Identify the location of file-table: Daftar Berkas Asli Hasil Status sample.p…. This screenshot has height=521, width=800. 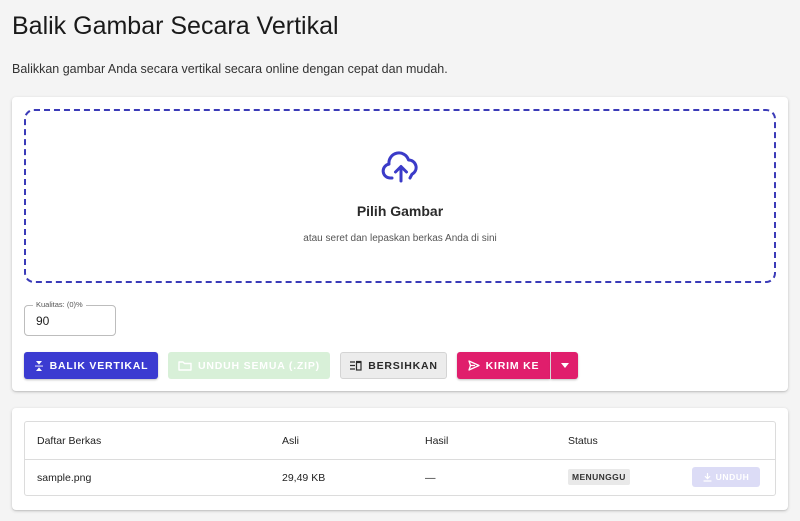
(400, 458).